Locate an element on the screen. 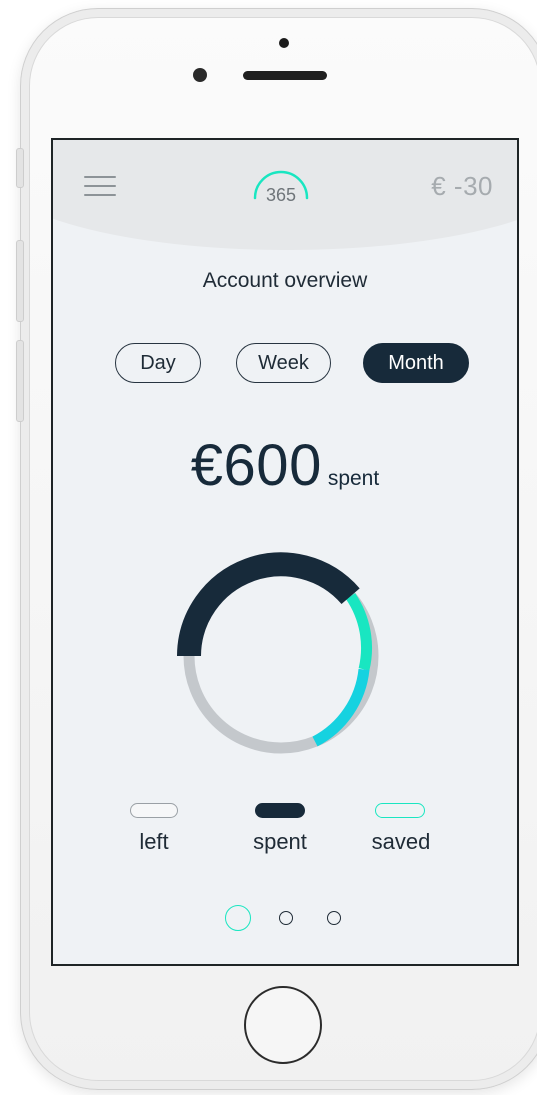 The height and width of the screenshot is (1095, 537). period-tab-day: Day is located at coordinates (158, 363).